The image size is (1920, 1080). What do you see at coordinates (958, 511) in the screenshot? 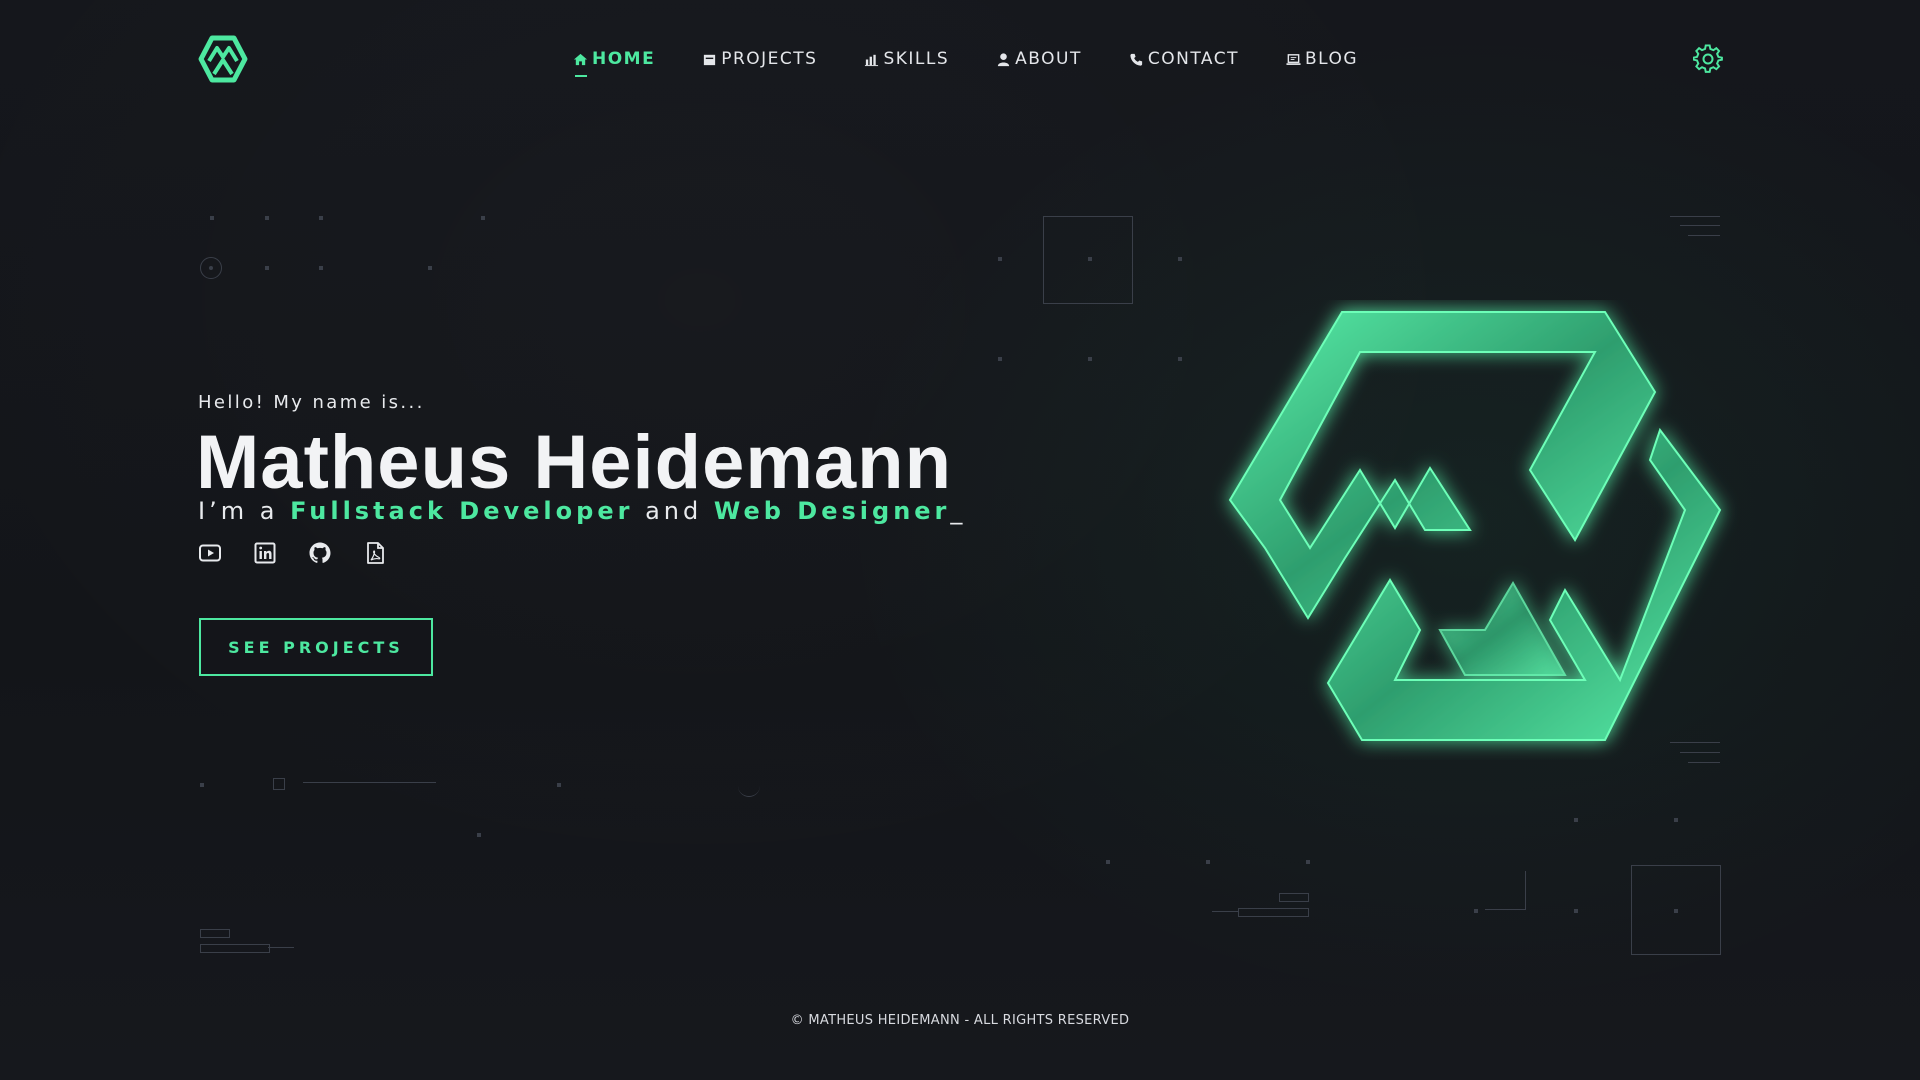
I see `typing-cursor: _` at bounding box center [958, 511].